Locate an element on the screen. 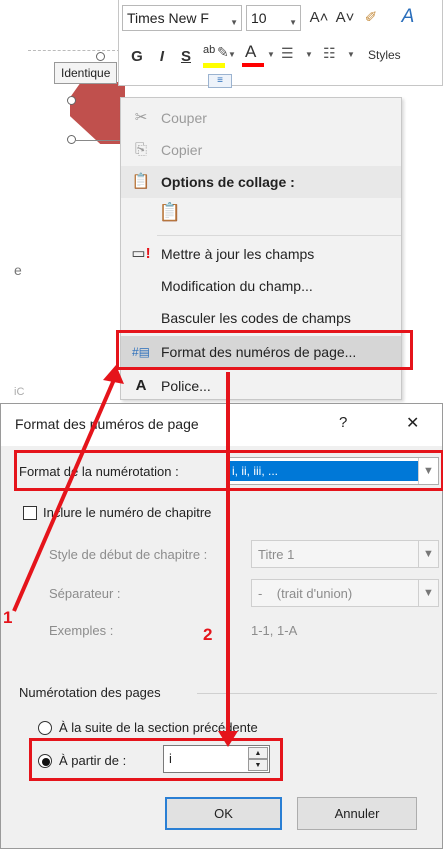  arrow-2-head is located at coordinates (228, 739).